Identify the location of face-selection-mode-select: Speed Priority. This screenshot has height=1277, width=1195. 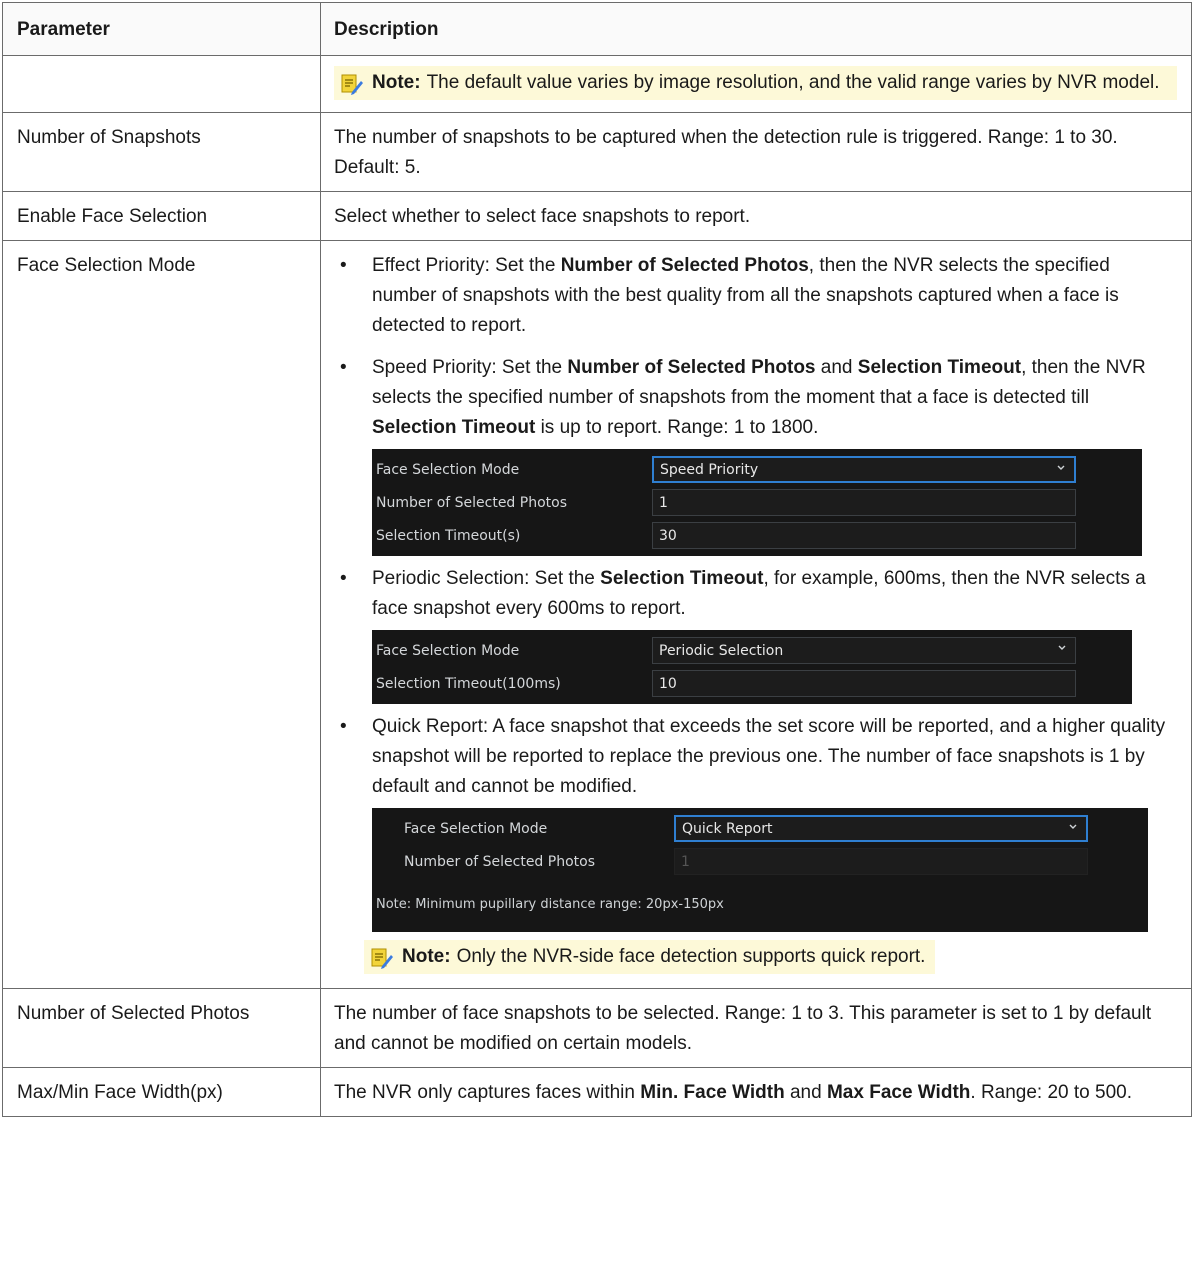
(864, 469).